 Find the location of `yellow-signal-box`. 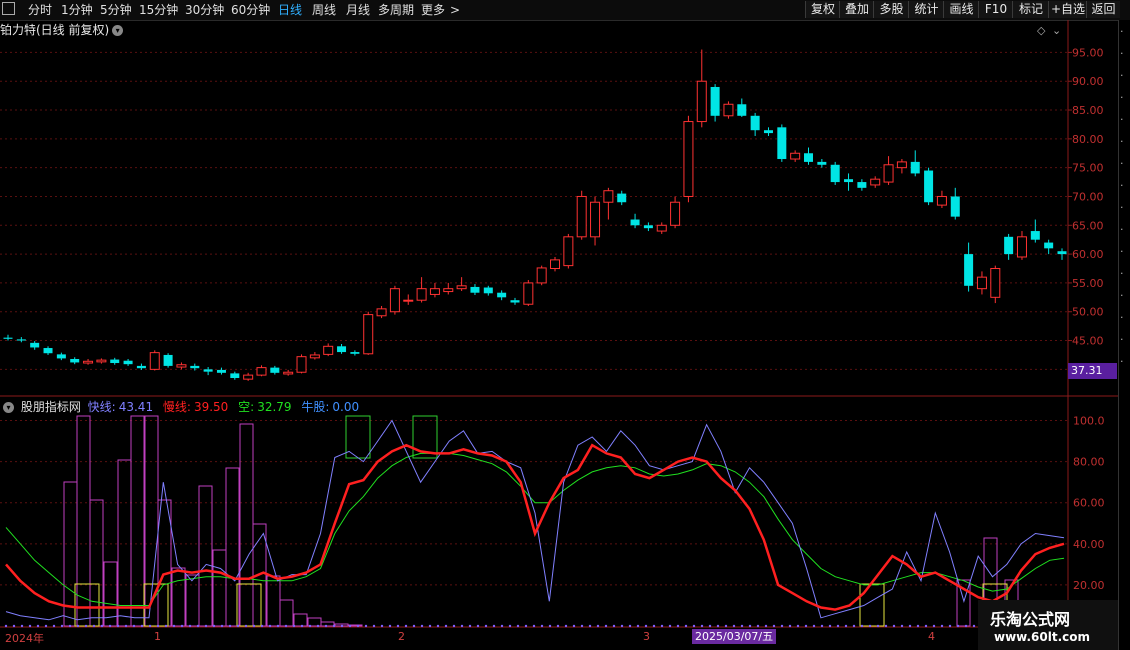

yellow-signal-box is located at coordinates (249, 605).